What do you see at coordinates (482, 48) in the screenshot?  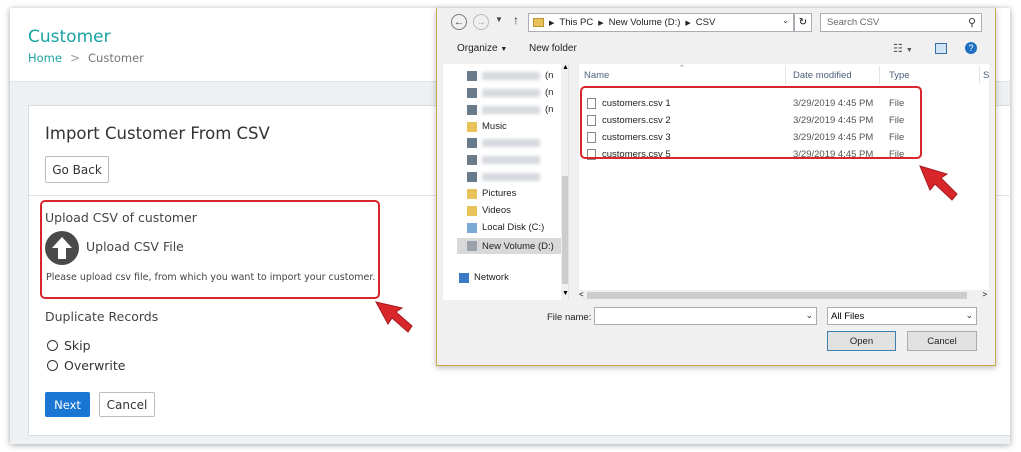 I see `organize-menu: Organize ▼` at bounding box center [482, 48].